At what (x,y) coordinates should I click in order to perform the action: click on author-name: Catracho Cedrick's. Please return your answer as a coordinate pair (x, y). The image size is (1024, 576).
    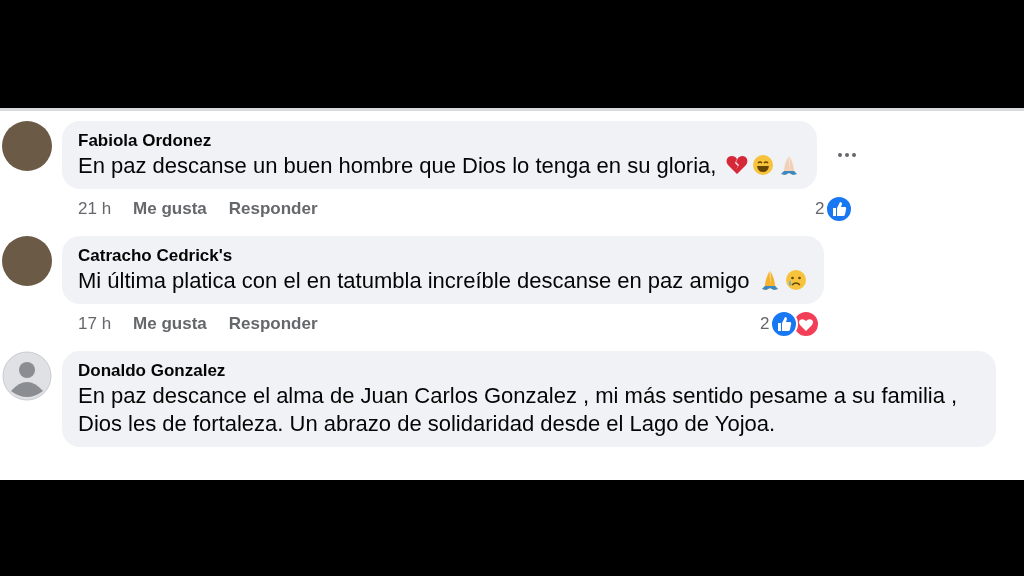
    Looking at the image, I should click on (443, 256).